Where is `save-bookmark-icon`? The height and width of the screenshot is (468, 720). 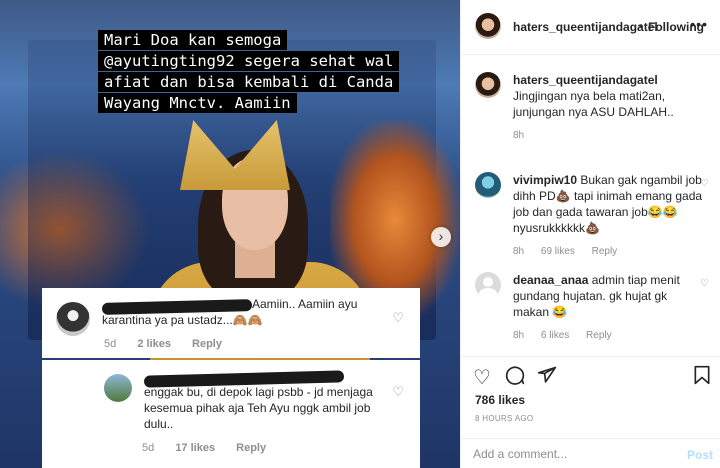 save-bookmark-icon is located at coordinates (702, 378).